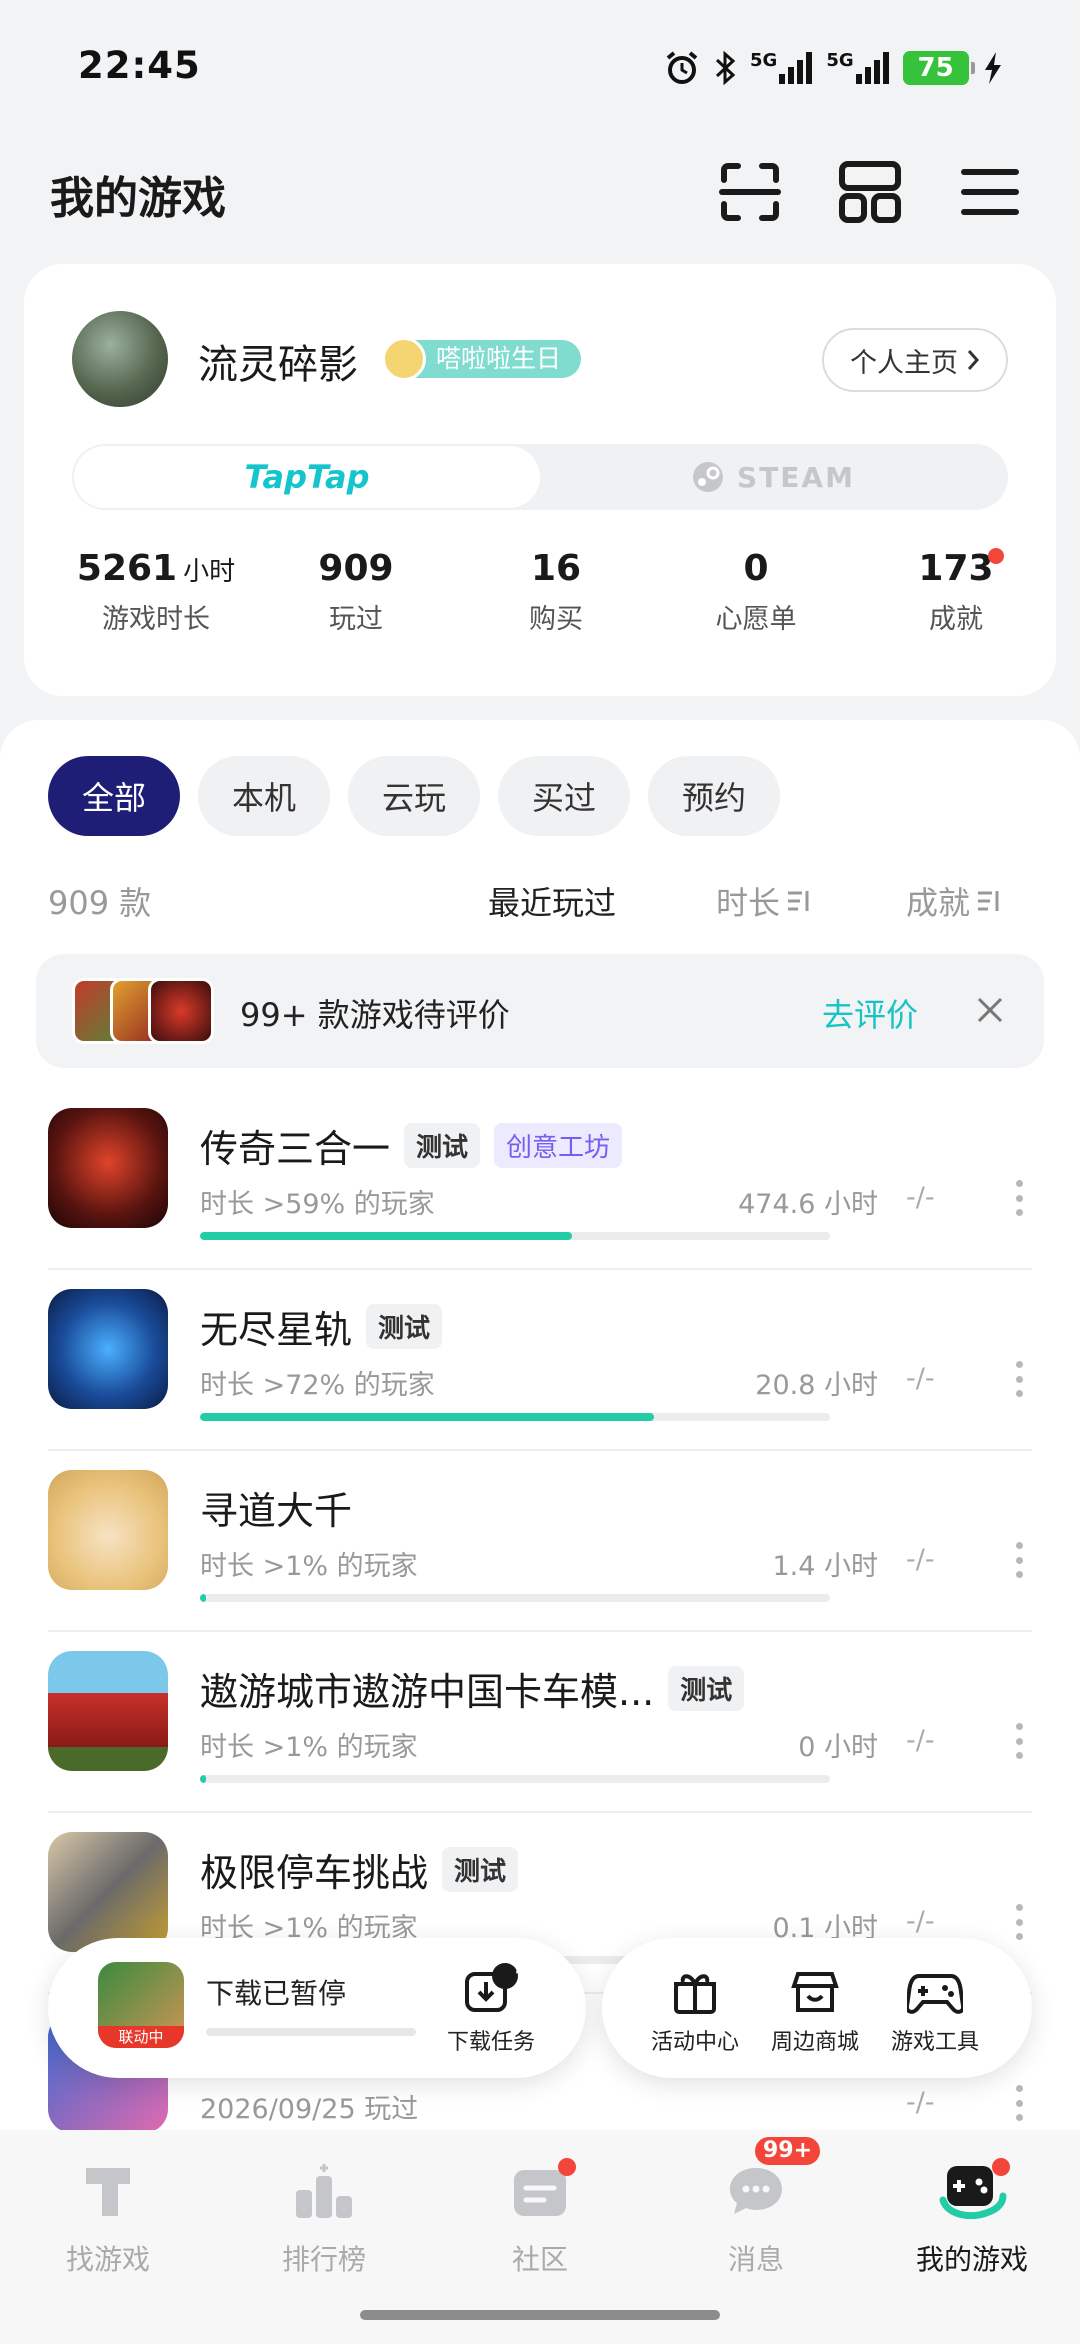 This screenshot has height=2344, width=1080. What do you see at coordinates (482, 359) in the screenshot?
I see `birthday-badge: 嗒啦啦生日` at bounding box center [482, 359].